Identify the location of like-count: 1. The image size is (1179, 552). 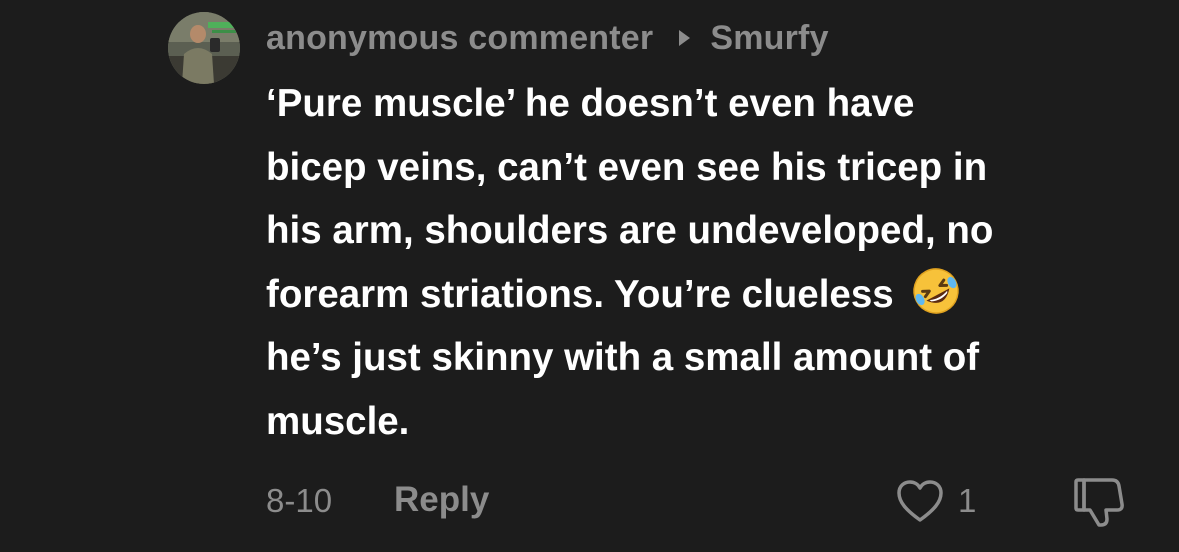
(967, 500).